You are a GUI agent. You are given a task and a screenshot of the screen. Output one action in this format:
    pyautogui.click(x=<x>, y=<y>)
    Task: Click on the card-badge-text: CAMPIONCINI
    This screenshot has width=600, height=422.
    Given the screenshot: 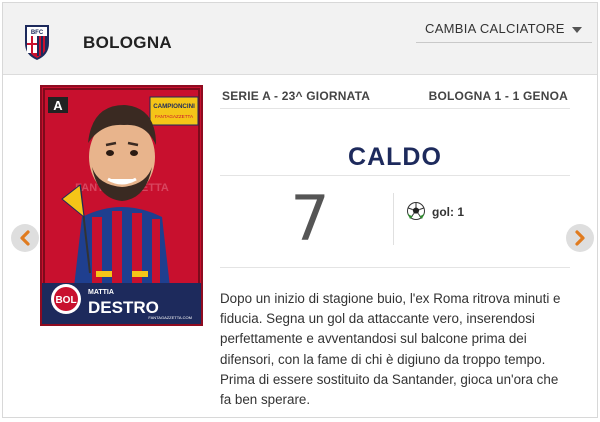 What is the action you would take?
    pyautogui.click(x=174, y=106)
    